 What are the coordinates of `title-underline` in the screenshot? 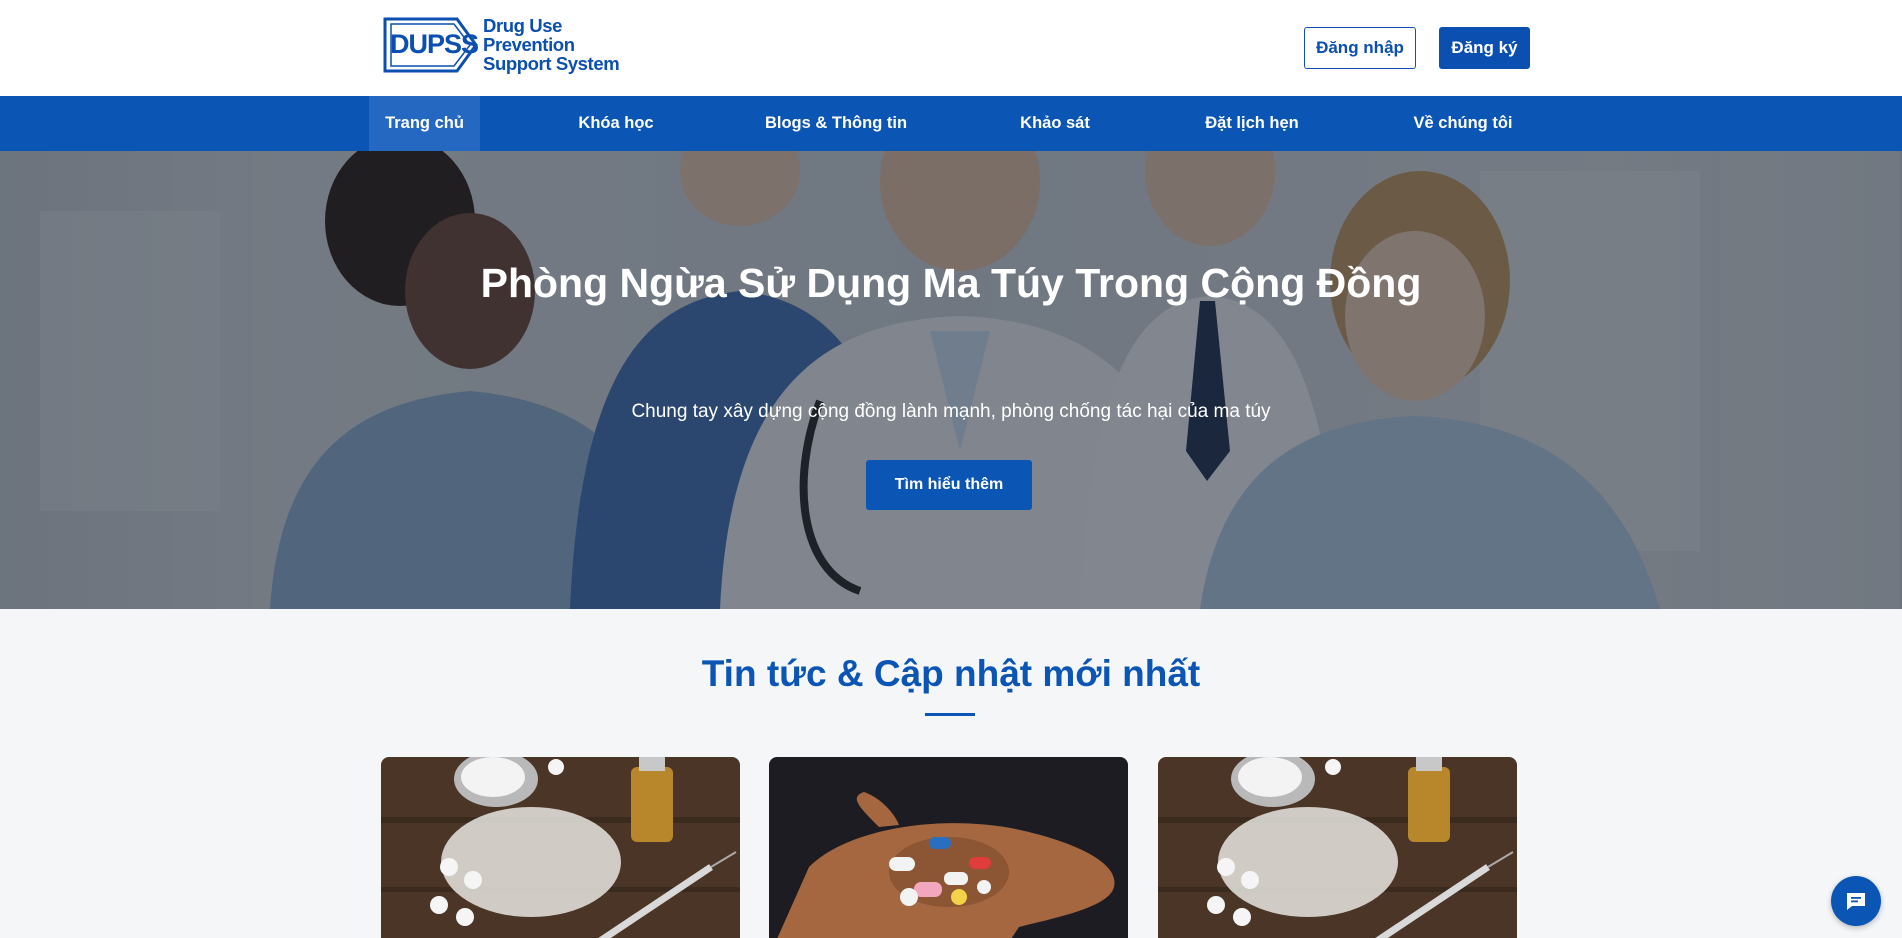 It's located at (950, 714).